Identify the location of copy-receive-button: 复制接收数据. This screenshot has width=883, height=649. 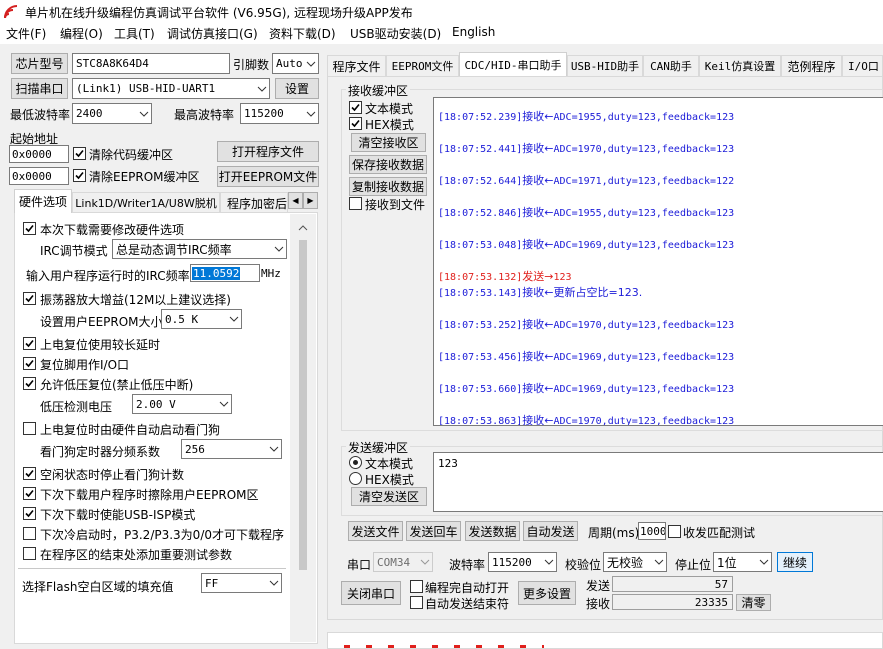
(388, 186).